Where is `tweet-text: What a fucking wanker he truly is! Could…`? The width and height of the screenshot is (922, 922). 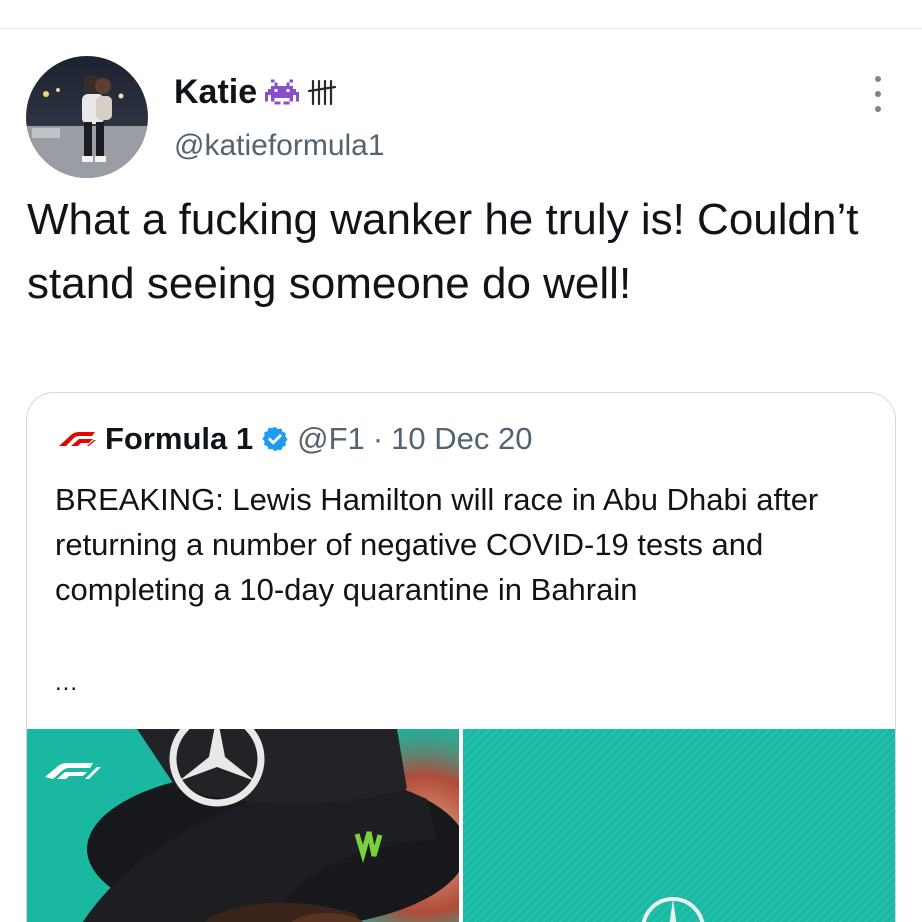 tweet-text: What a fucking wanker he truly is! Could… is located at coordinates (443, 251).